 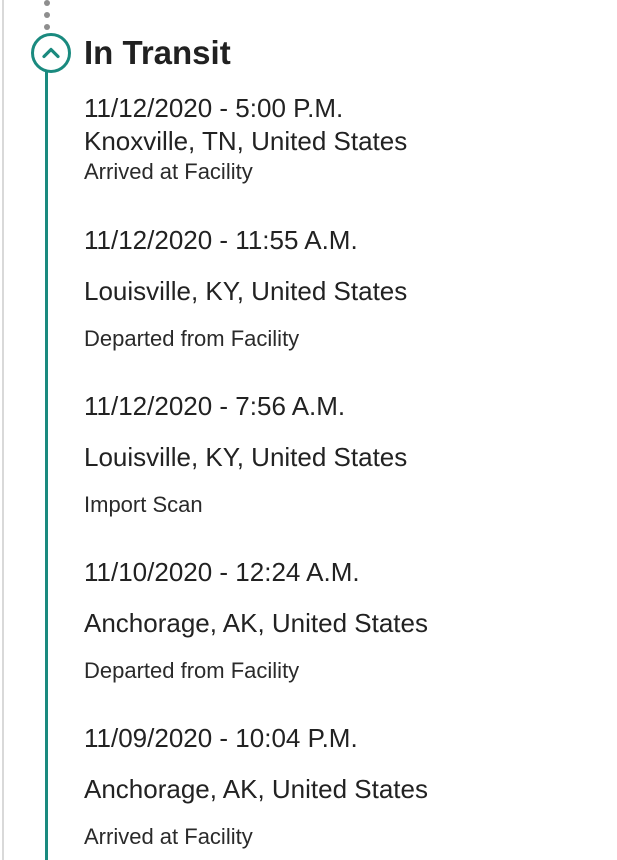 What do you see at coordinates (3, 430) in the screenshot?
I see `panel-border` at bounding box center [3, 430].